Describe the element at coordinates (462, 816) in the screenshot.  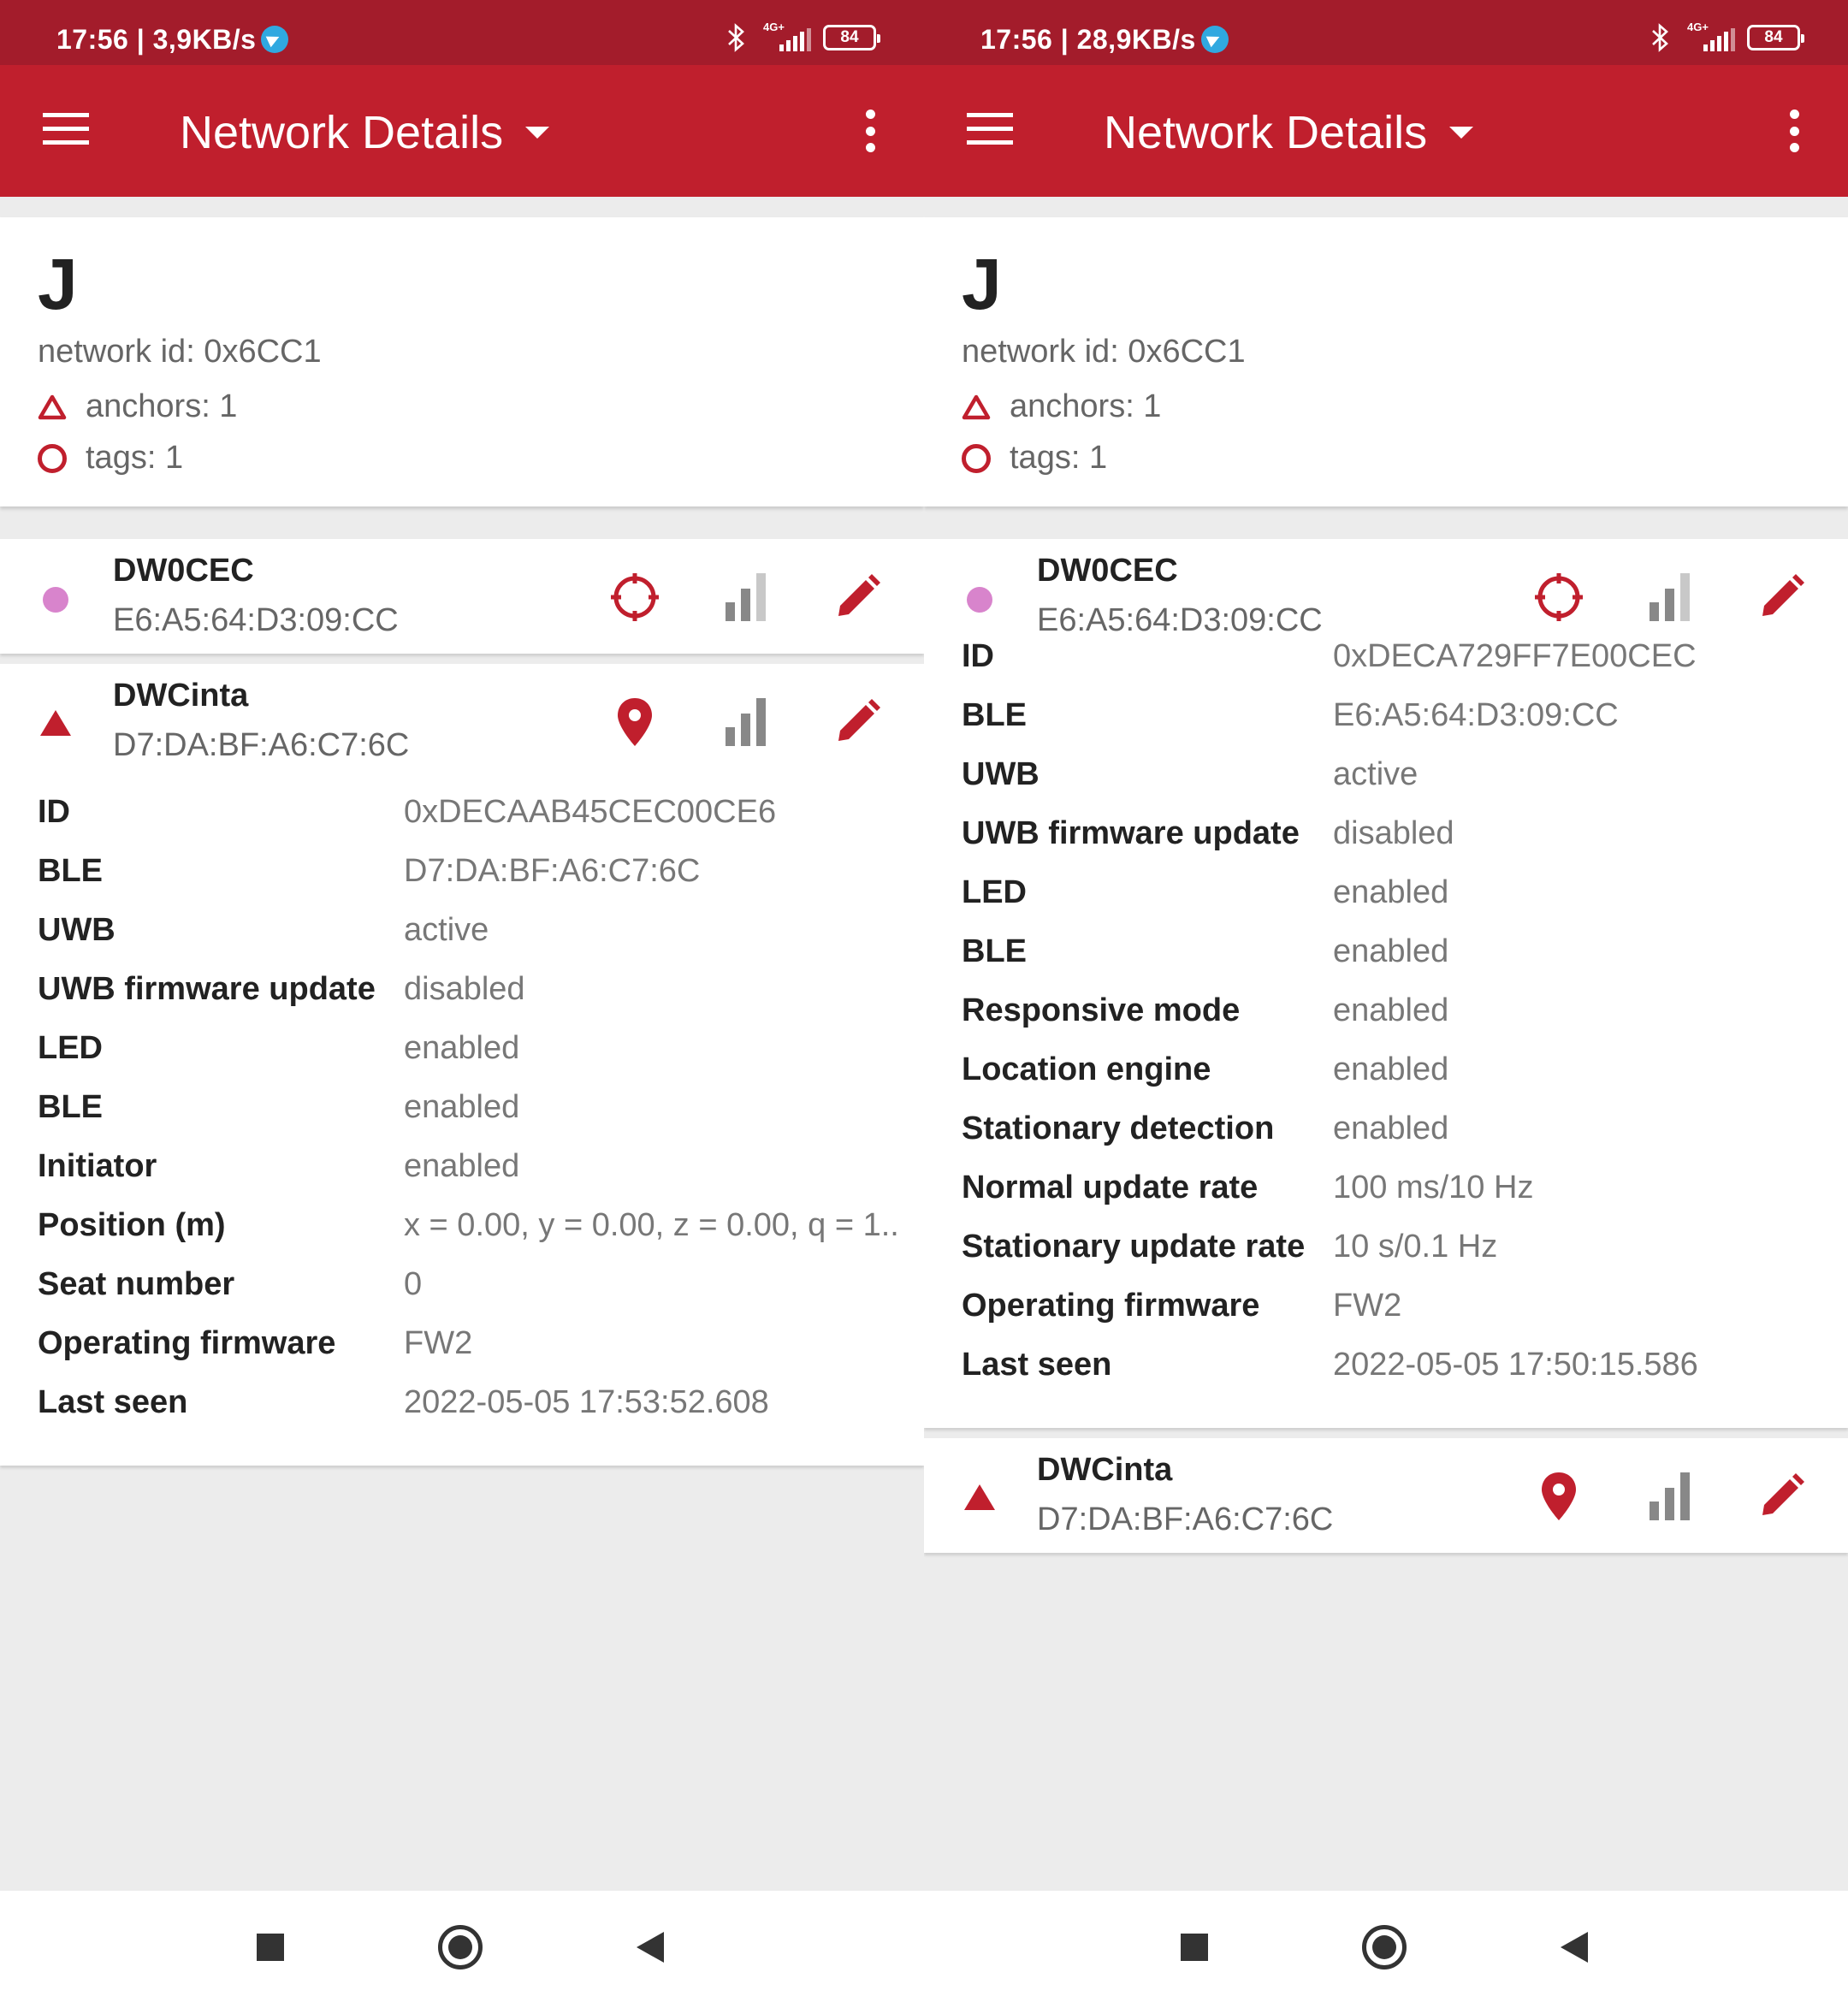
I see `detail-row: ID 0xDECAAB45CEC00CE6` at that location.